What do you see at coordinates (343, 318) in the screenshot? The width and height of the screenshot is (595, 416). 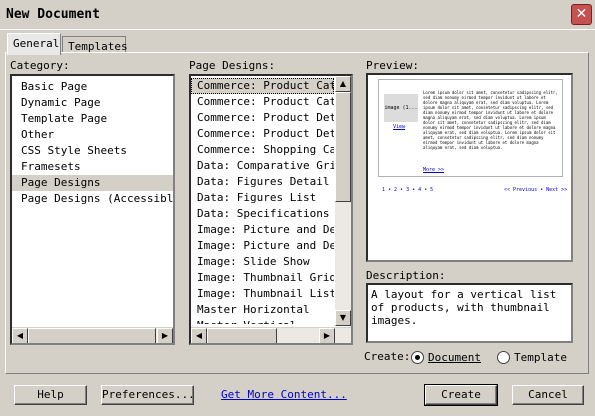 I see `scroll-down-icon: ▼` at bounding box center [343, 318].